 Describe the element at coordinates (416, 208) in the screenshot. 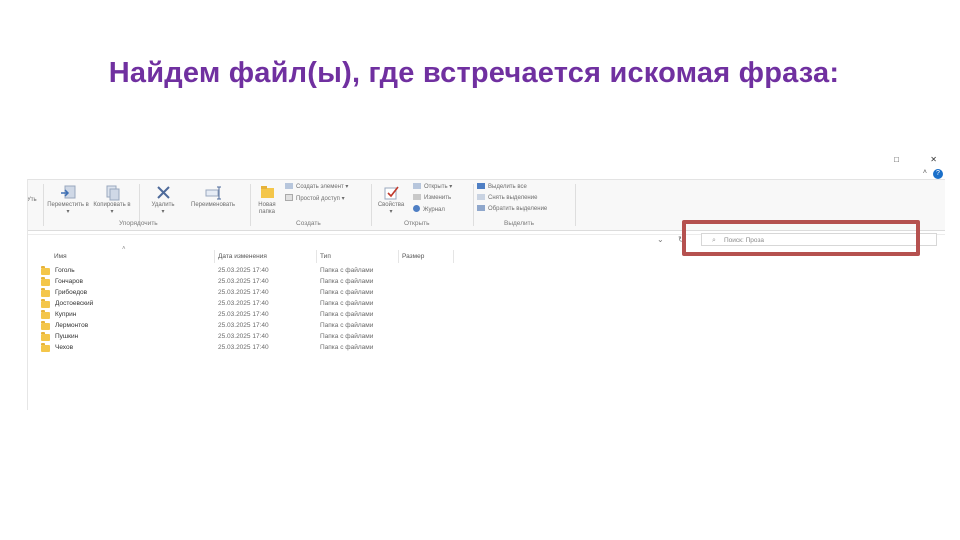

I see `history-icon` at that location.